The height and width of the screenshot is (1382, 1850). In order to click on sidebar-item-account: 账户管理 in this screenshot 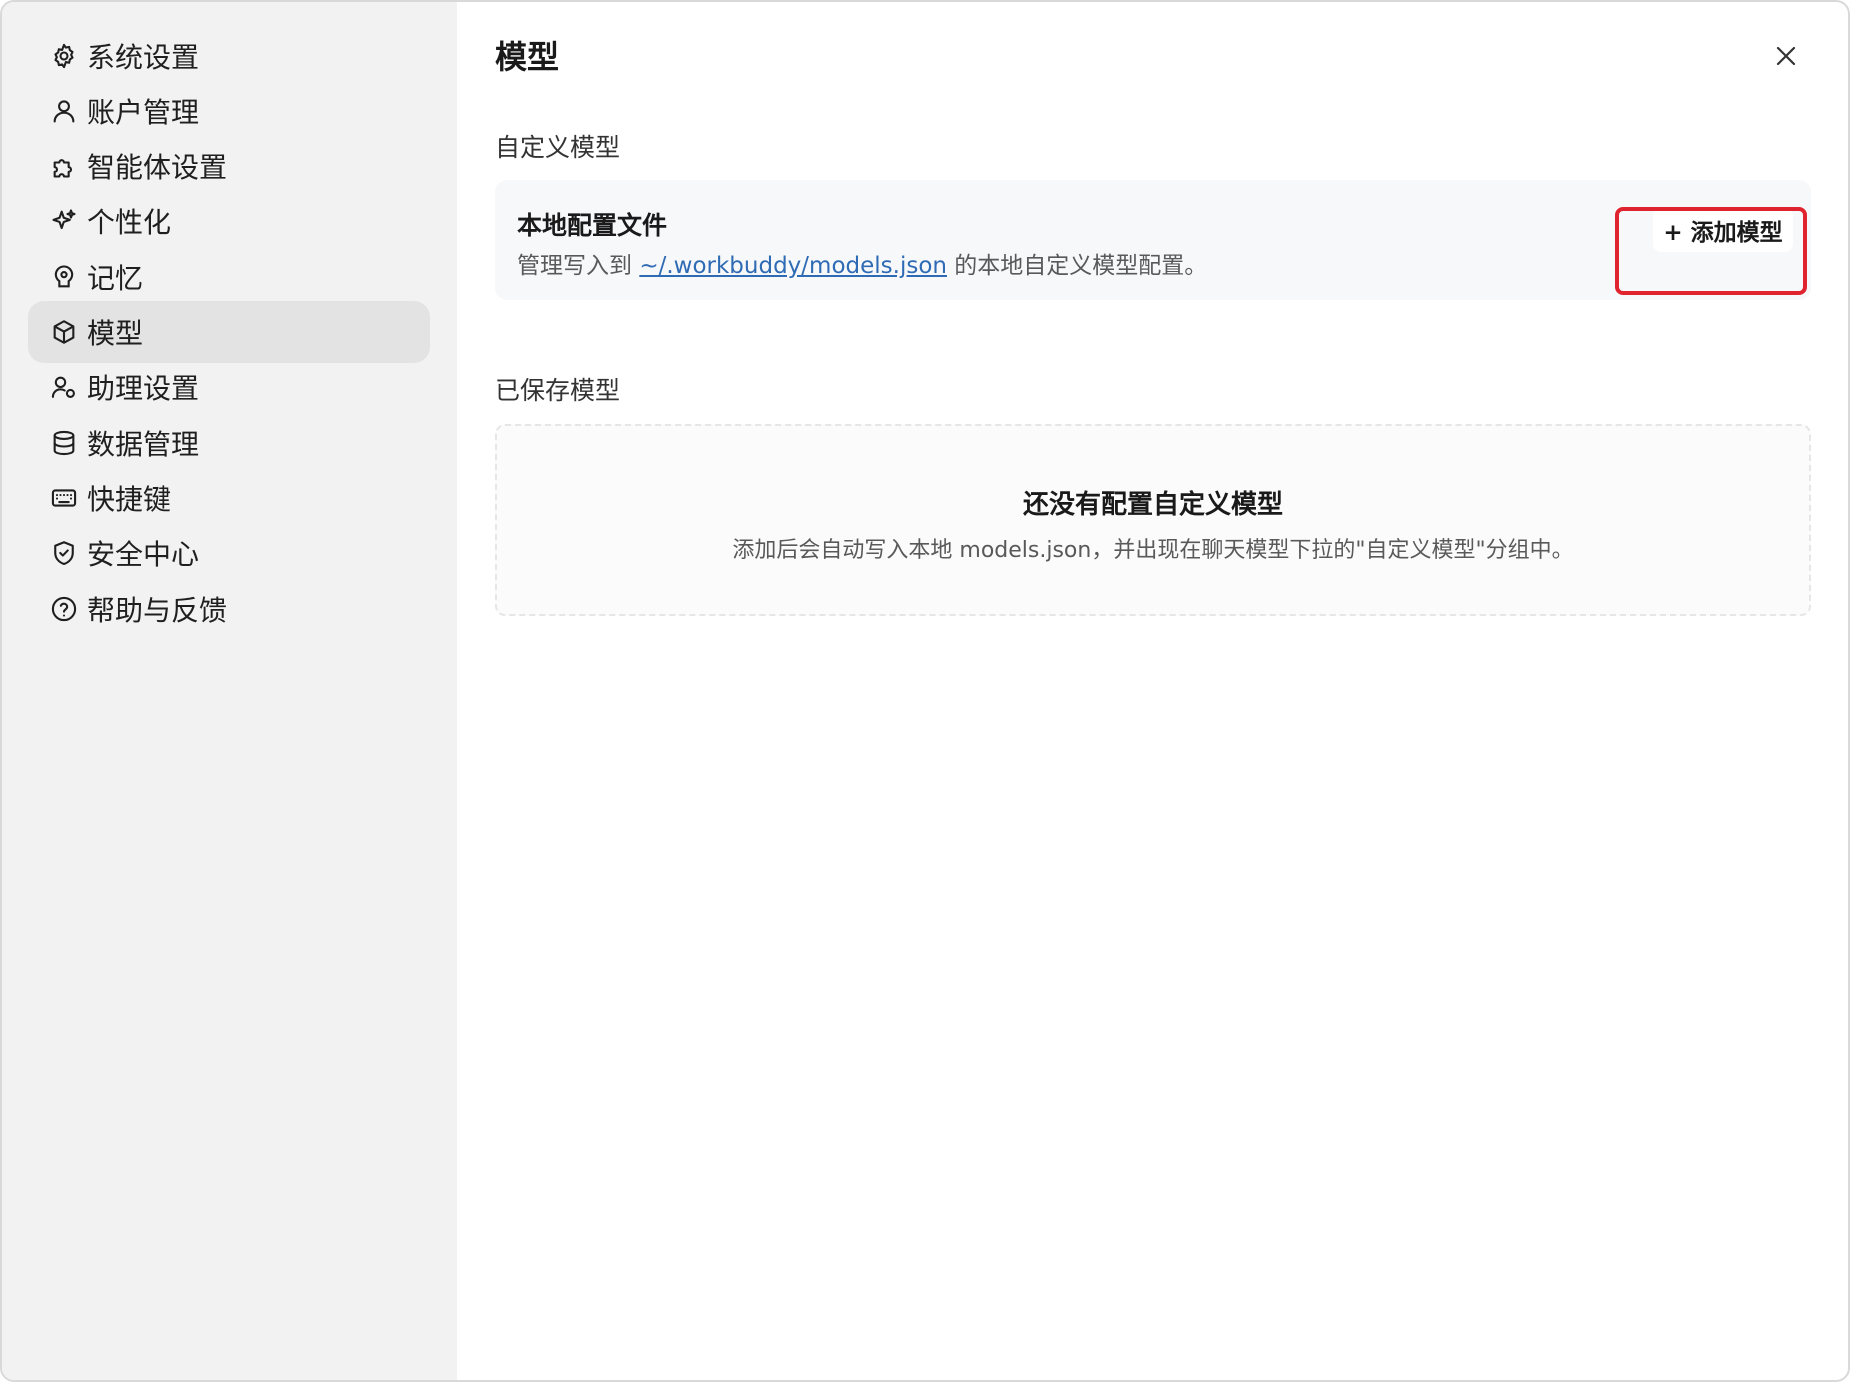, I will do `click(229, 111)`.